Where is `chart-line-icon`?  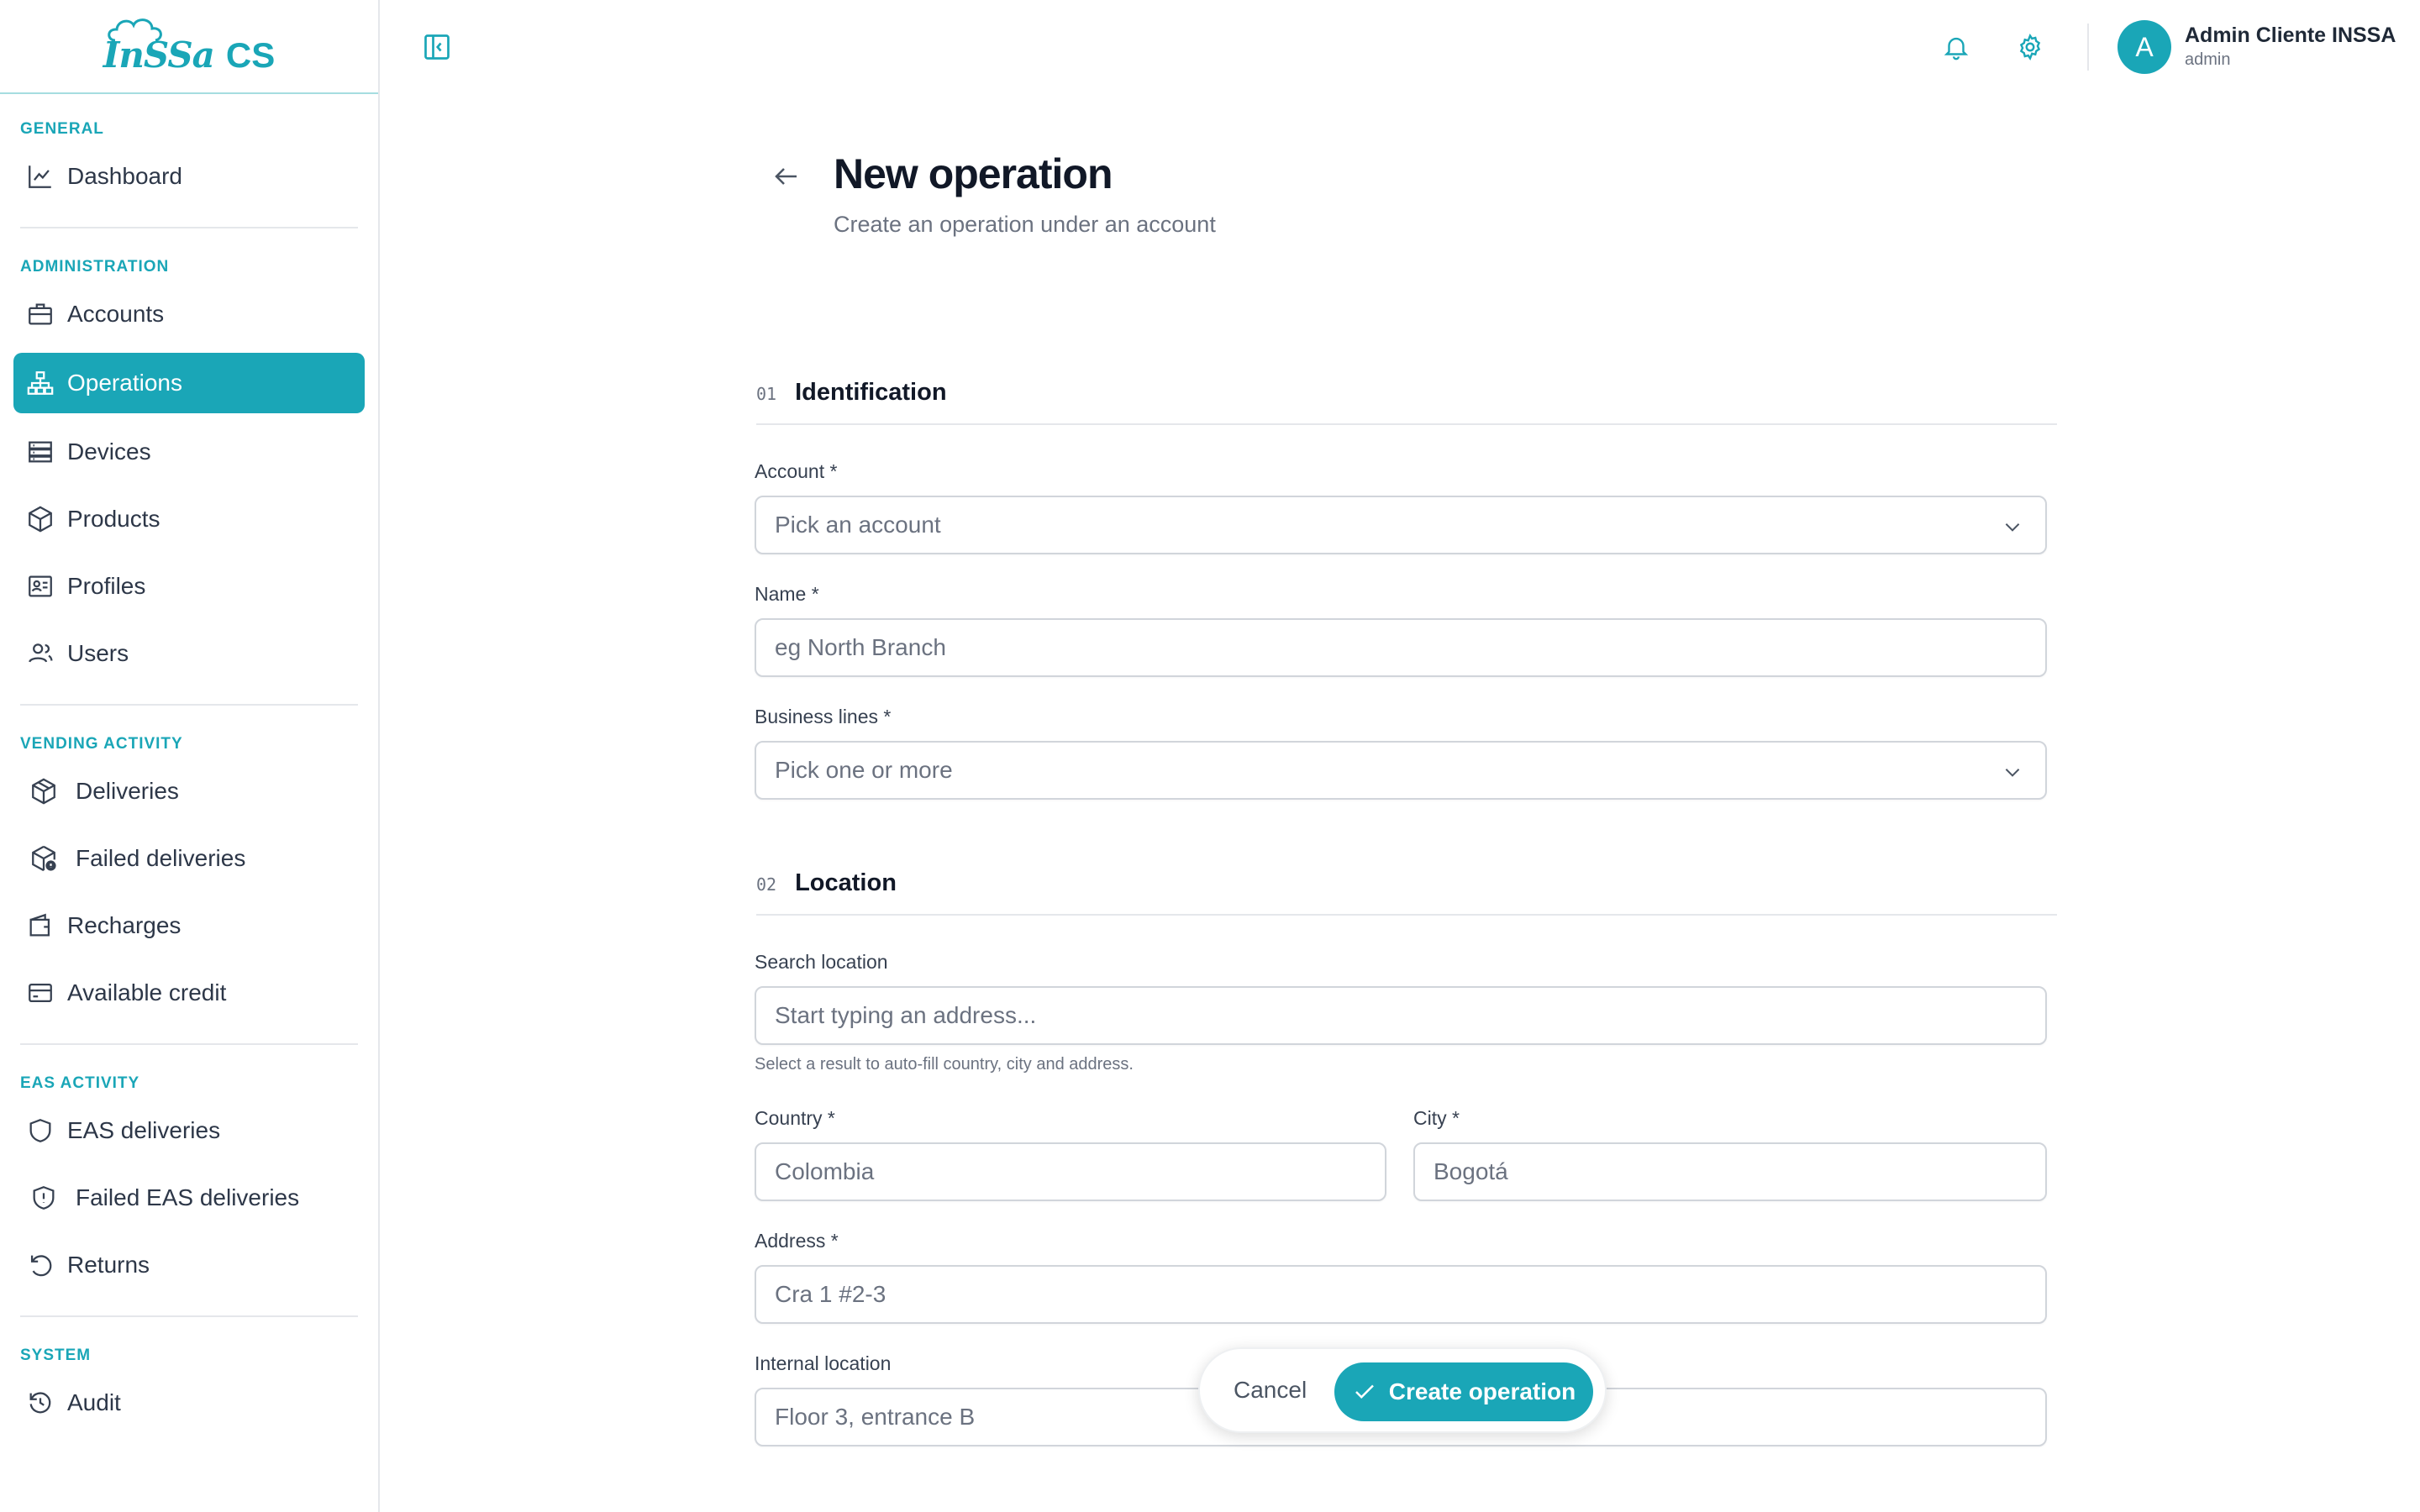 chart-line-icon is located at coordinates (40, 176).